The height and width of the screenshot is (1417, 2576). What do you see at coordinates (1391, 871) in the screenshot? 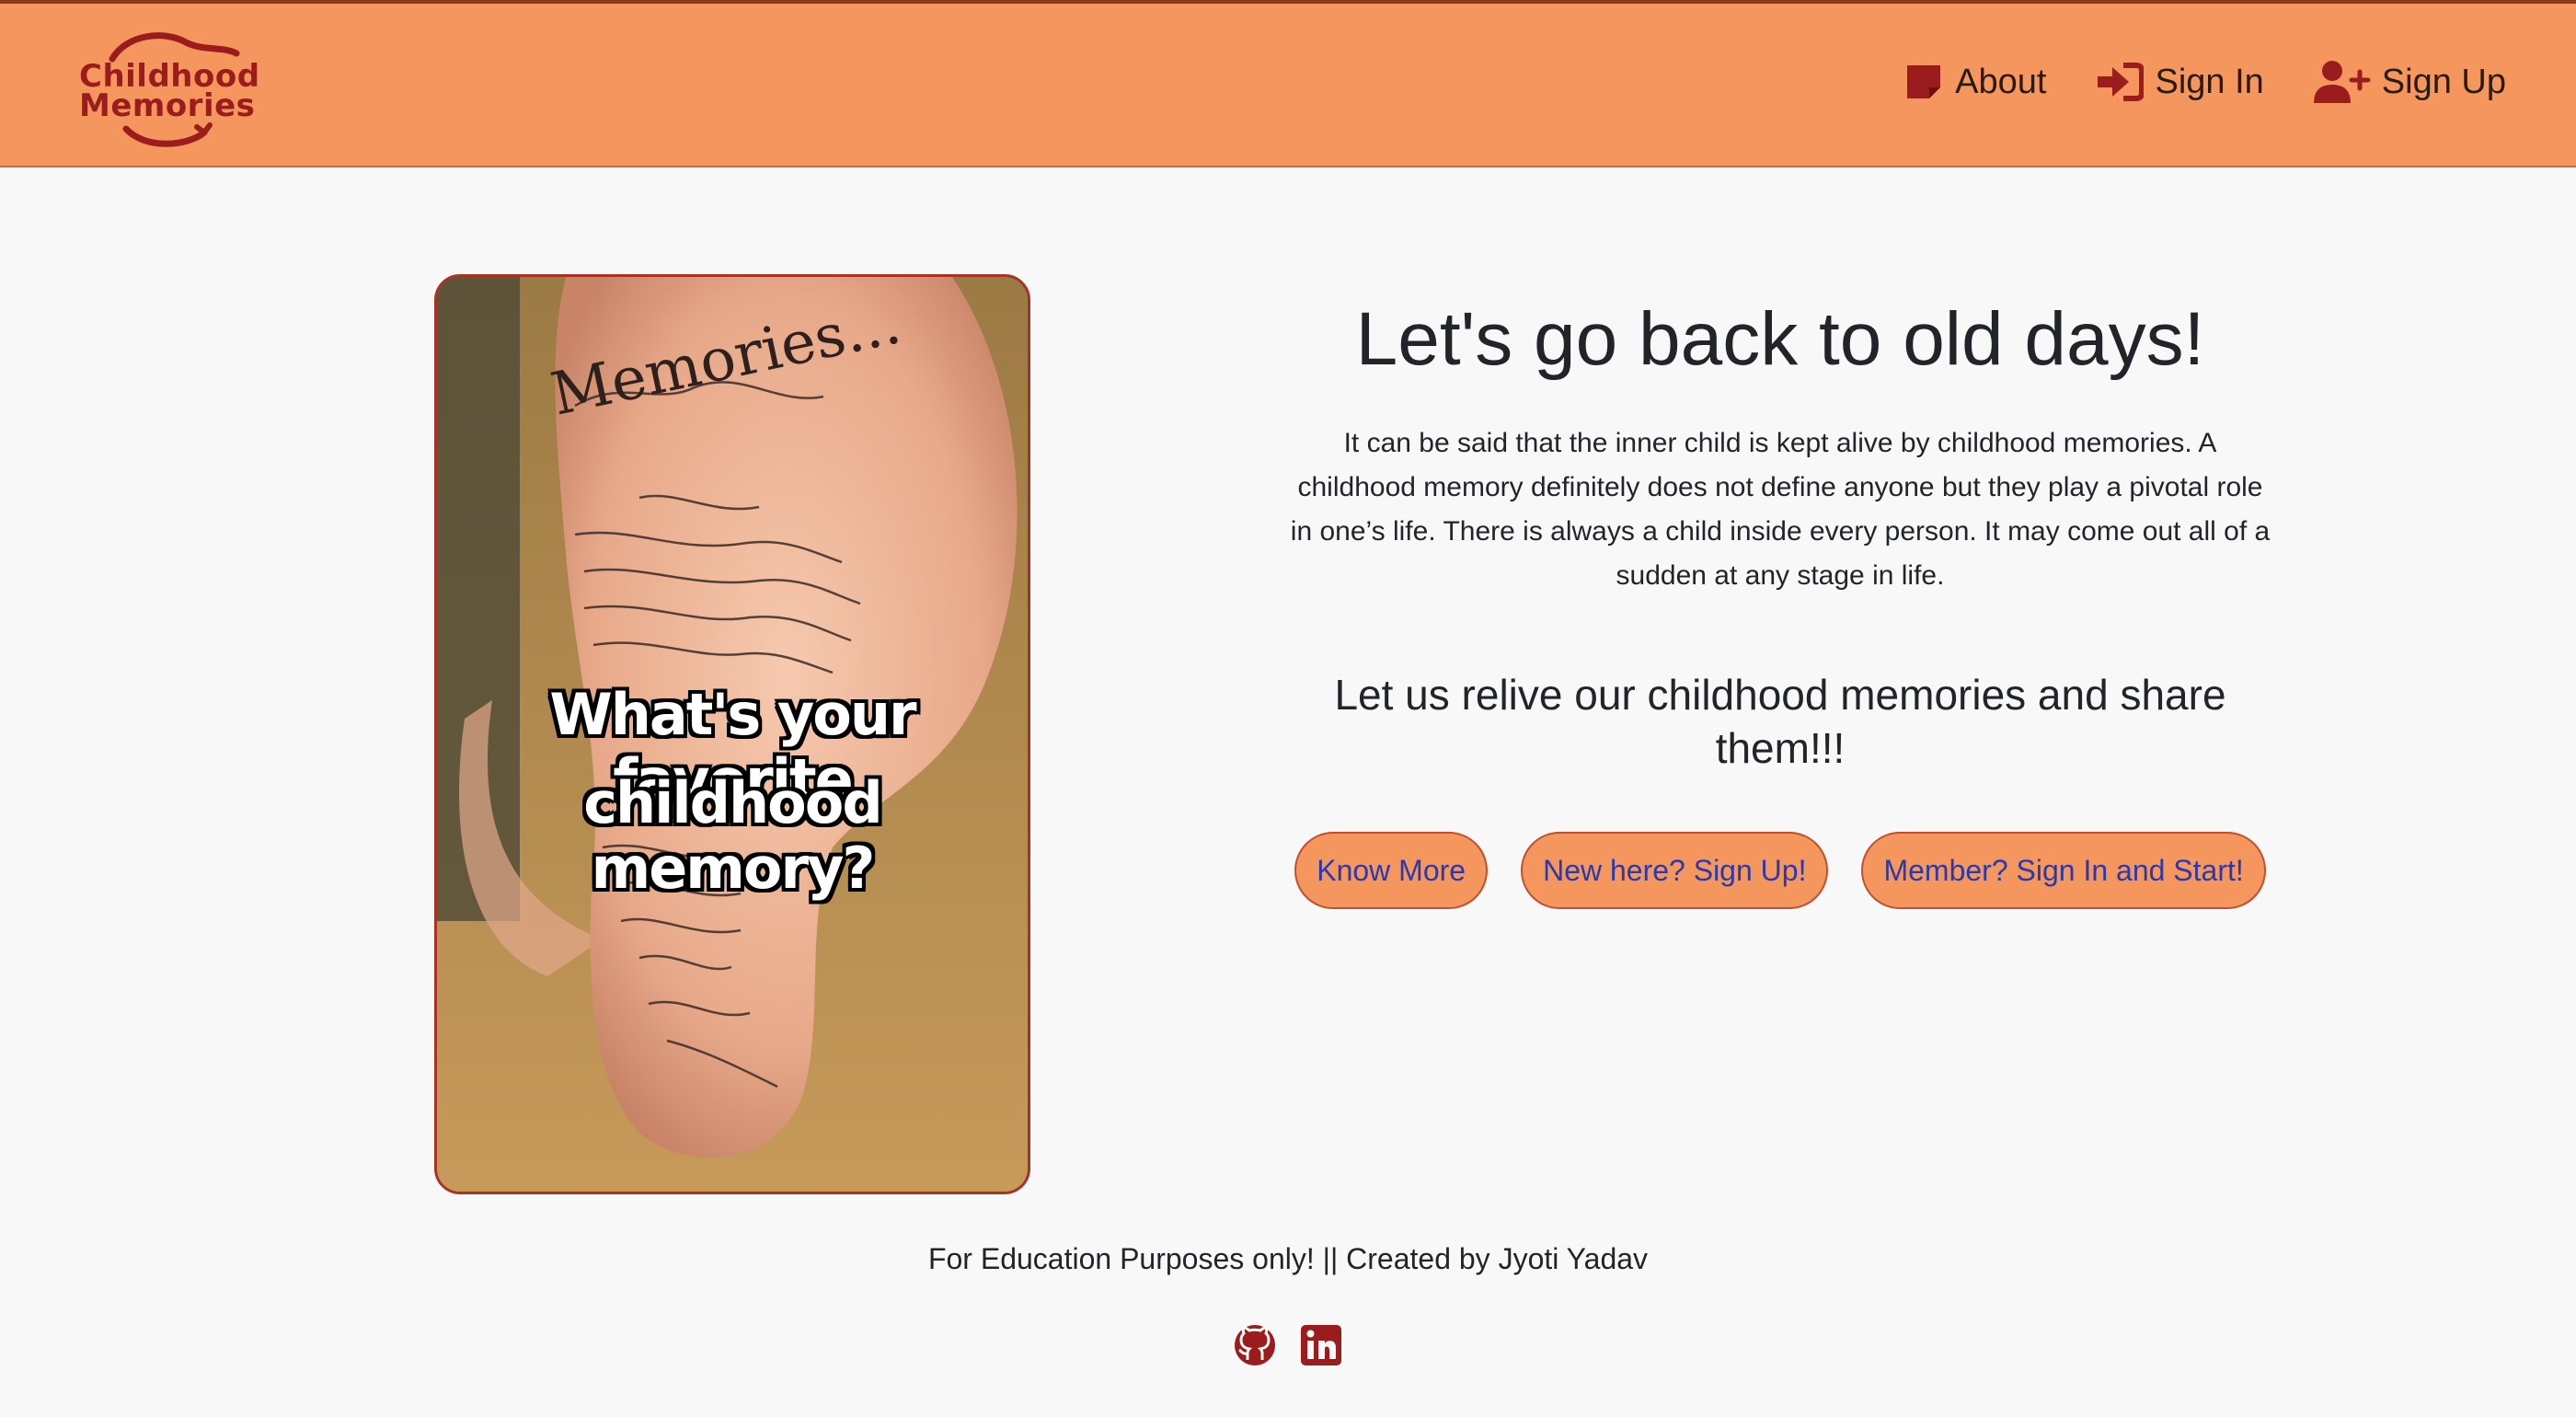
I see `know-more-button: Know More` at bounding box center [1391, 871].